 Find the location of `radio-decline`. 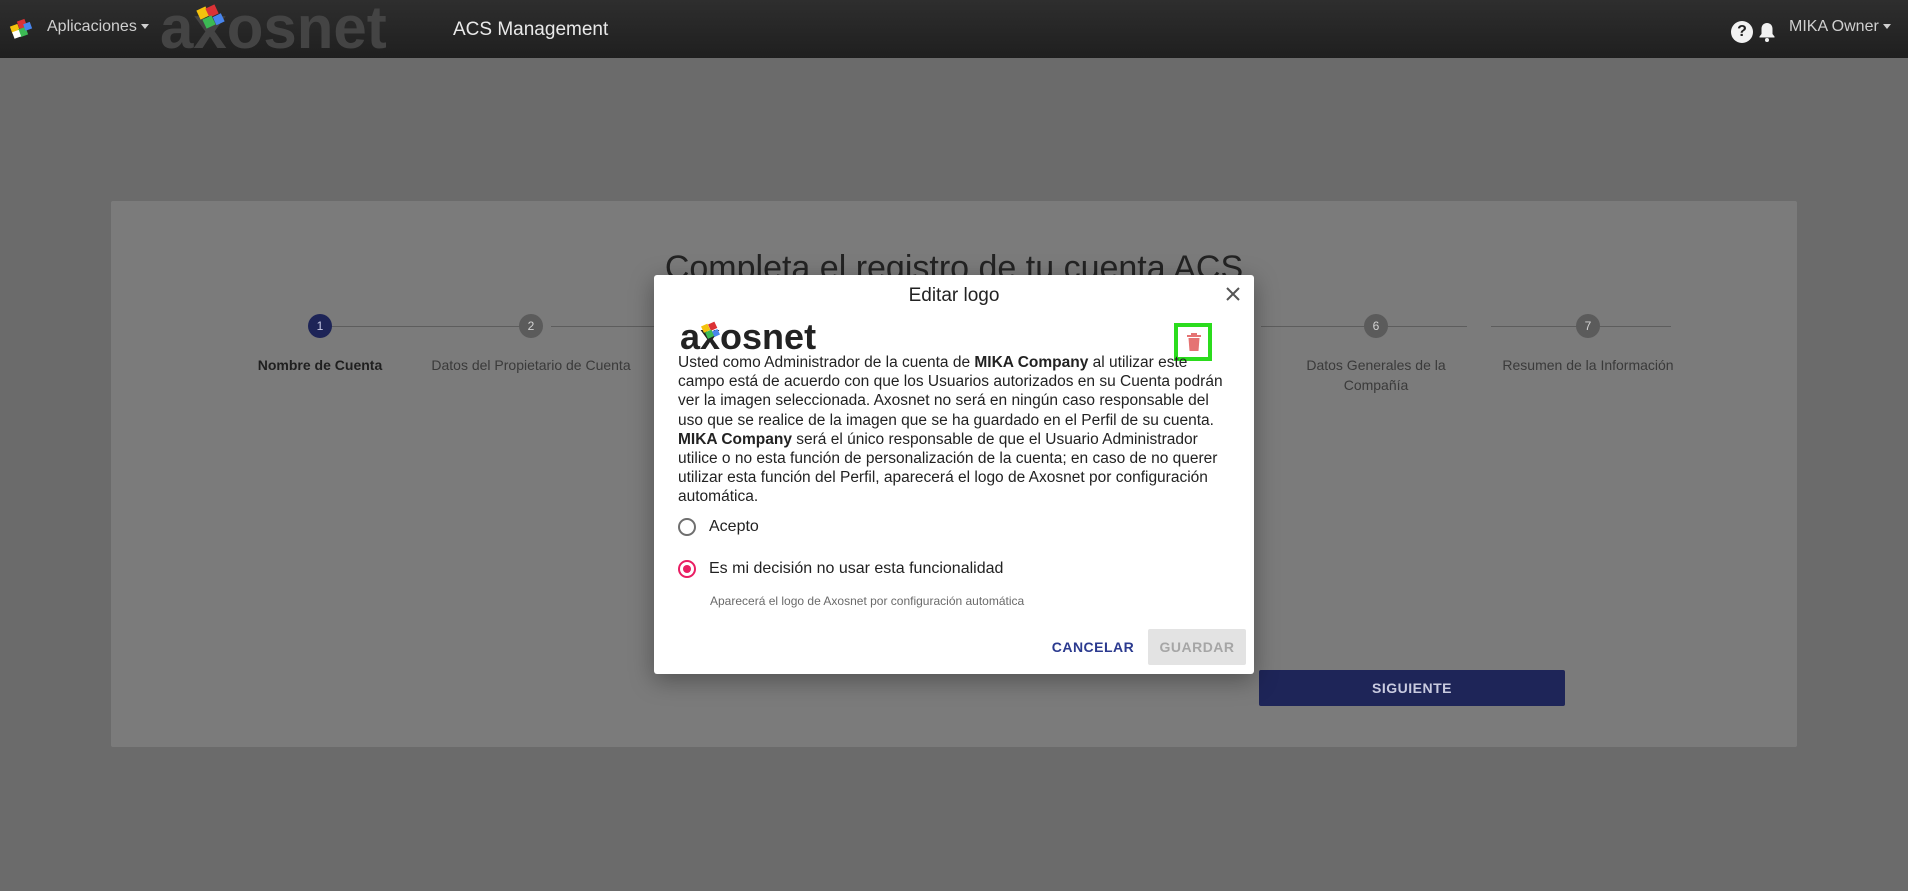

radio-decline is located at coordinates (687, 569).